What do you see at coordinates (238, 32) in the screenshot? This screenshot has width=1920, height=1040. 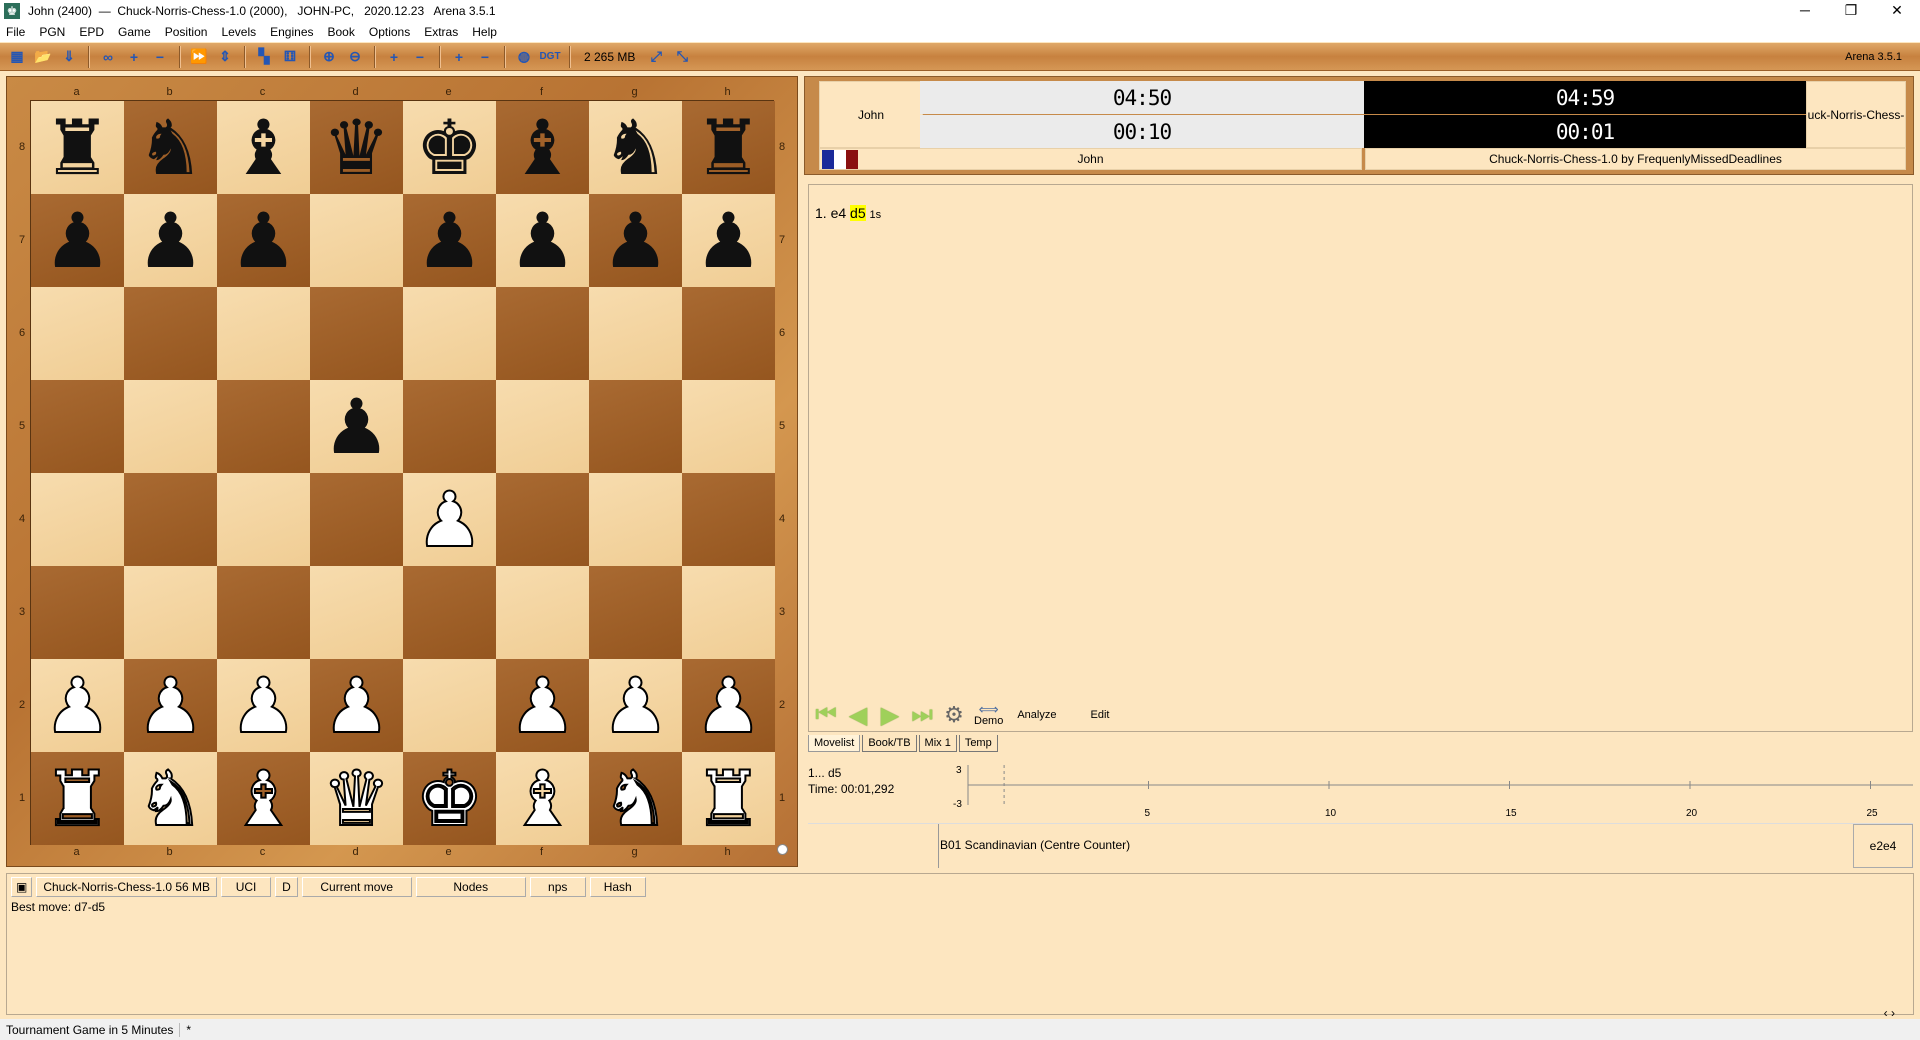 I see `menu-levels: Levels` at bounding box center [238, 32].